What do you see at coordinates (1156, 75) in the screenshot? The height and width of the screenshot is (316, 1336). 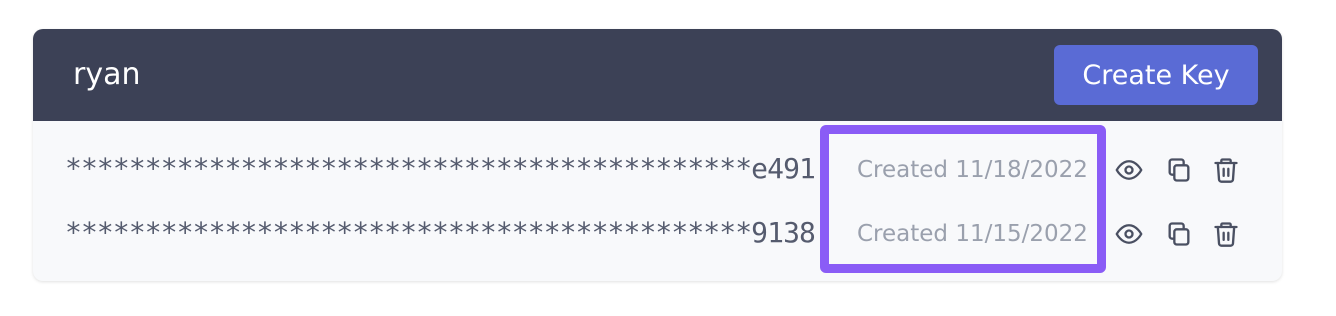 I see `create-key-button: Create Key` at bounding box center [1156, 75].